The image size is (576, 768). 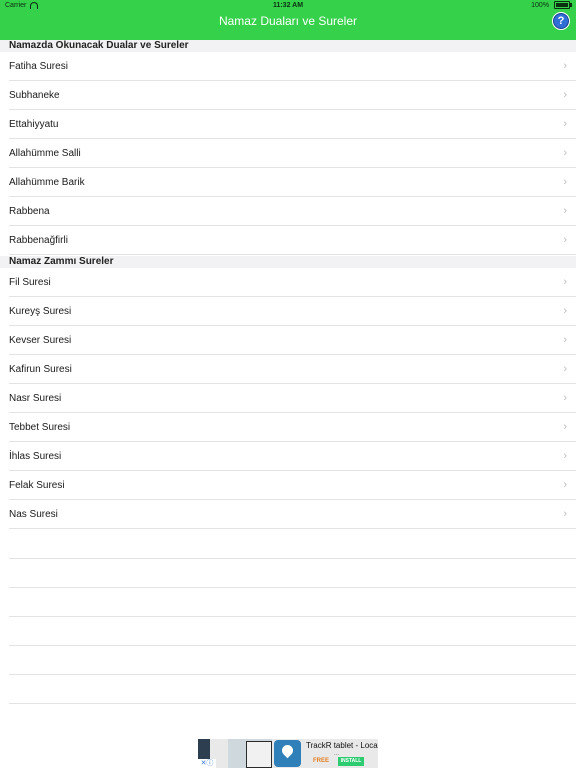 What do you see at coordinates (288, 340) in the screenshot?
I see `list-item: Kevser Suresi ›` at bounding box center [288, 340].